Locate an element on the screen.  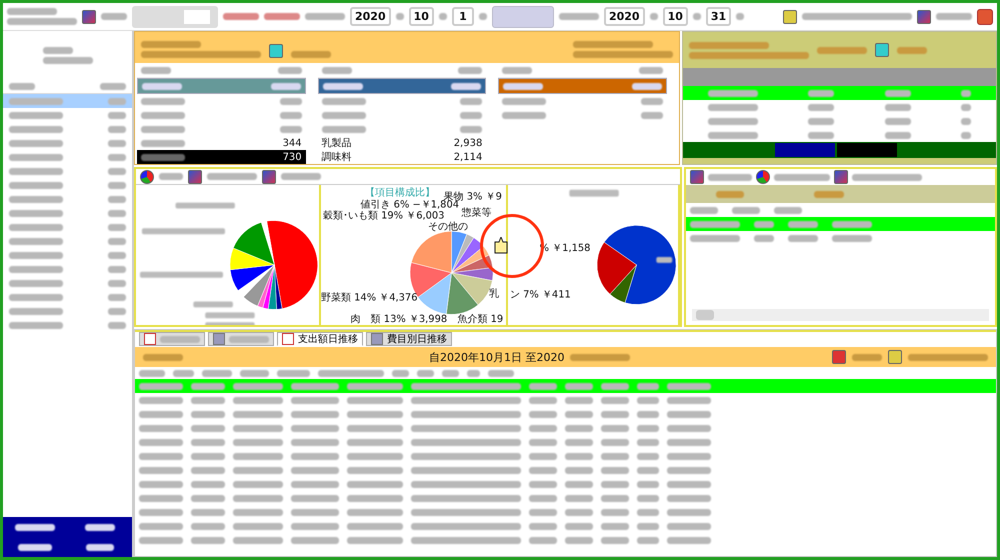
period-title: 自2020年10月1日 至2020 is located at coordinates (496, 357).